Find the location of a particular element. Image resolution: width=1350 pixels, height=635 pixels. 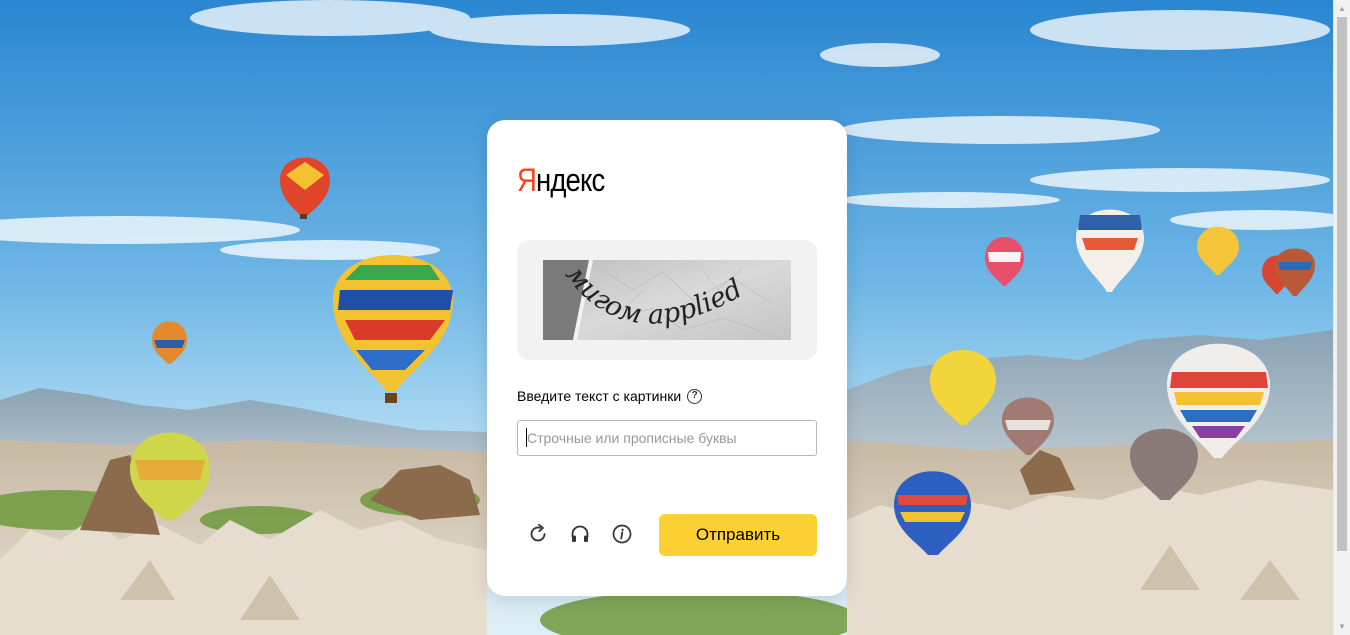

captcha-prompt: Введите текст с картинки ? is located at coordinates (610, 396).